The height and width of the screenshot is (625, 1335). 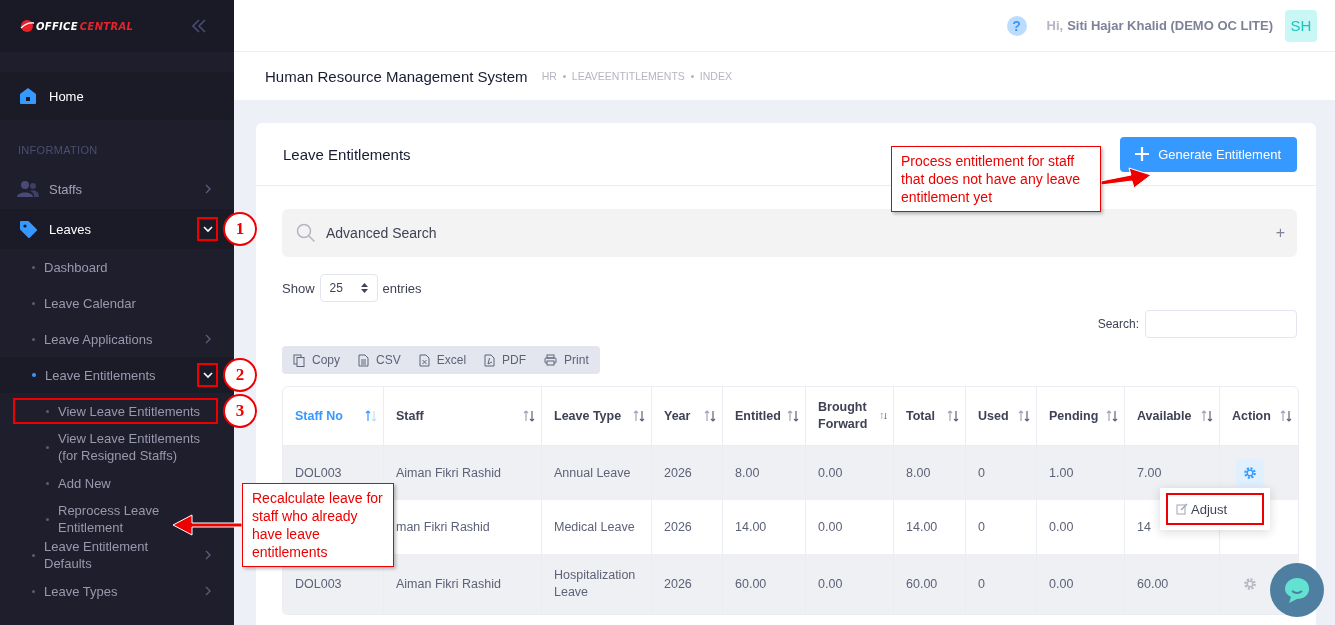 What do you see at coordinates (77, 26) in the screenshot?
I see `logo: OFFICE CENTRAL` at bounding box center [77, 26].